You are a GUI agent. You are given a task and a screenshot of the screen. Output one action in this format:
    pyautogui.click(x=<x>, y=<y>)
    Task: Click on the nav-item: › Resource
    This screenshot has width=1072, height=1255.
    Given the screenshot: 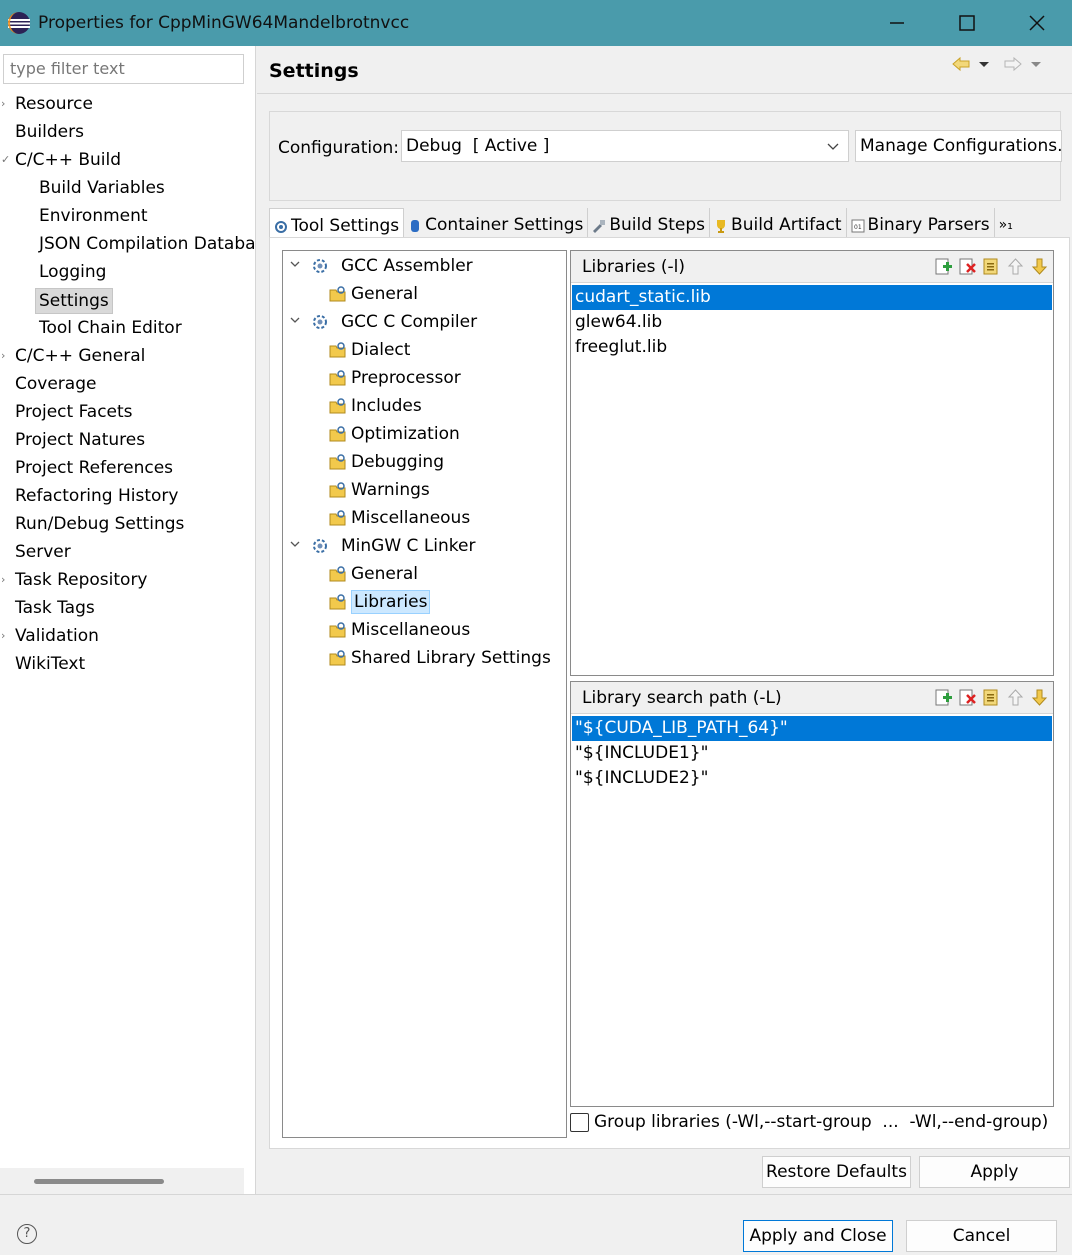 What is the action you would take?
    pyautogui.click(x=128, y=104)
    